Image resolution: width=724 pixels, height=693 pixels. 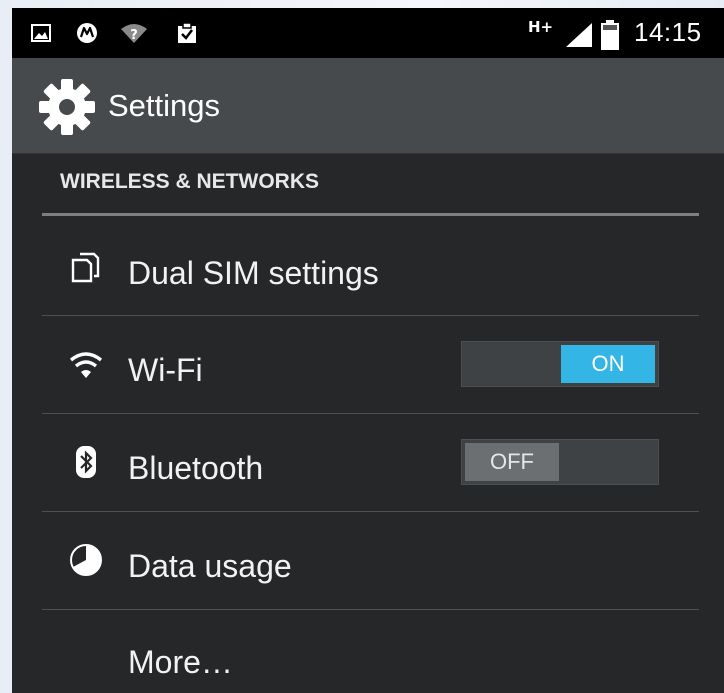 I want to click on network-type: H+, so click(x=541, y=27).